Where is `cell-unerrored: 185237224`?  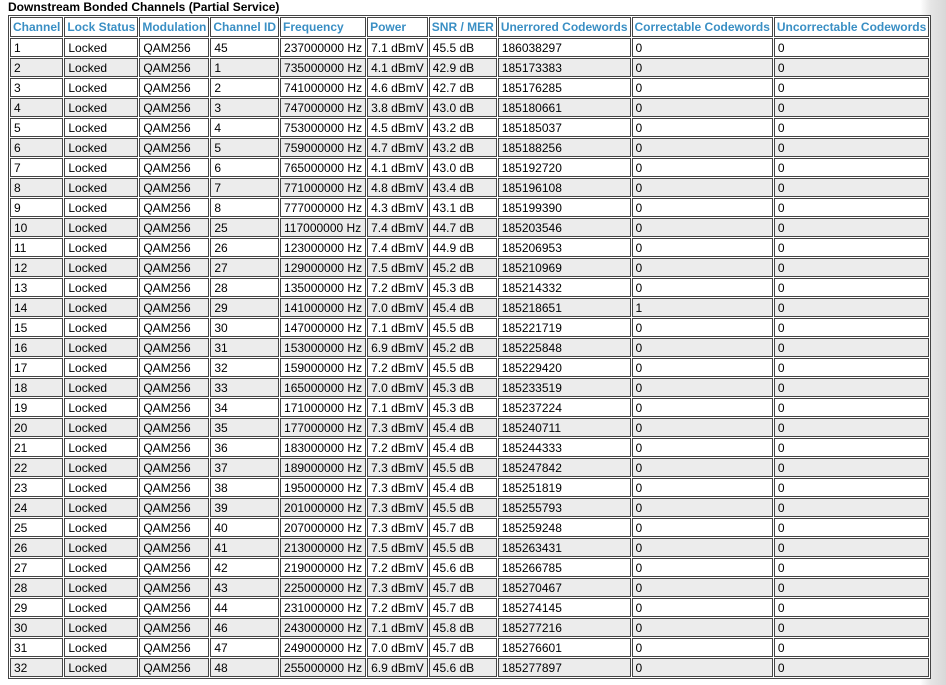 cell-unerrored: 185237224 is located at coordinates (564, 407).